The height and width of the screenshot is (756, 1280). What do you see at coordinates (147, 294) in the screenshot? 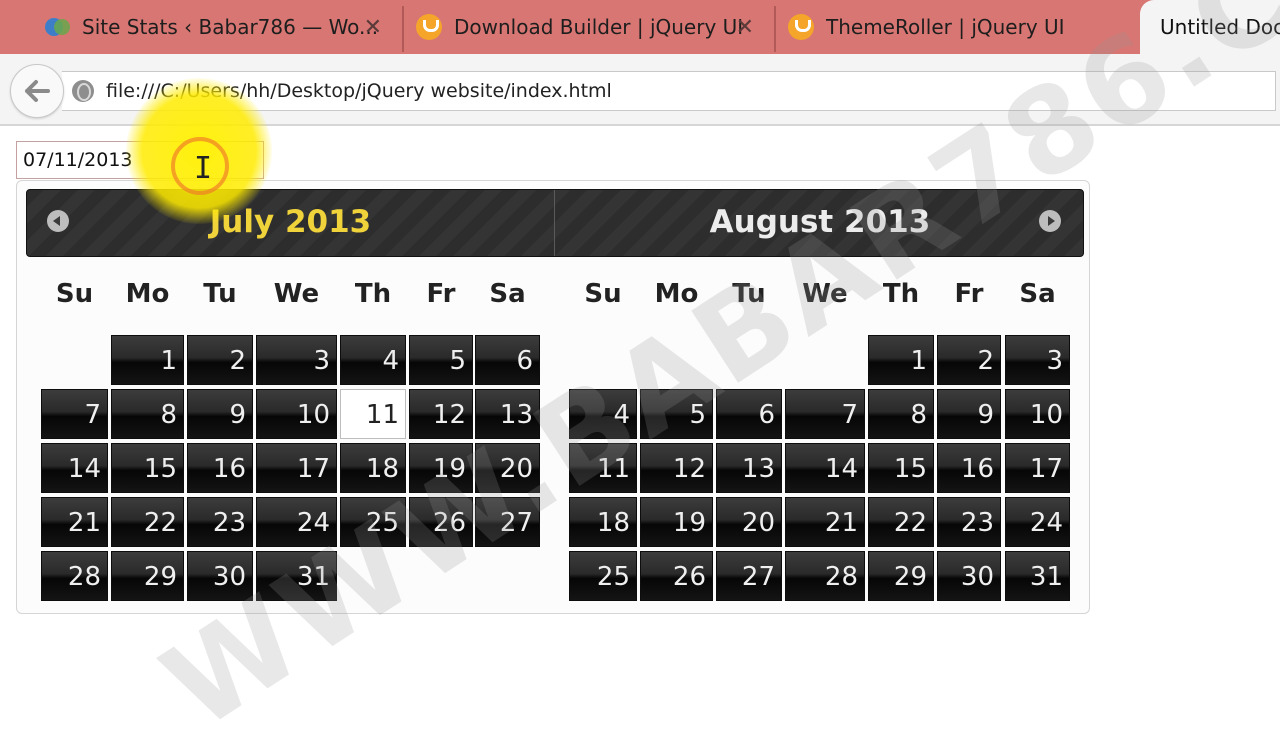
I see `weekday-header: Mo` at bounding box center [147, 294].